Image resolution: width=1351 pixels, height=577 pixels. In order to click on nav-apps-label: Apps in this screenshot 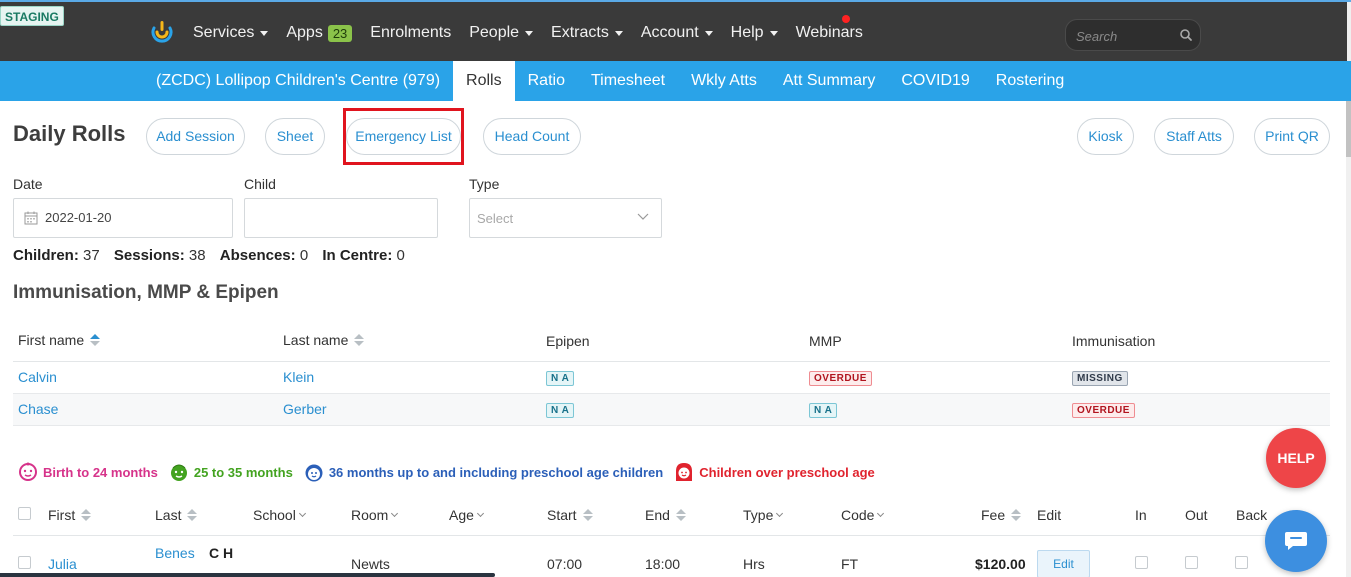, I will do `click(304, 32)`.